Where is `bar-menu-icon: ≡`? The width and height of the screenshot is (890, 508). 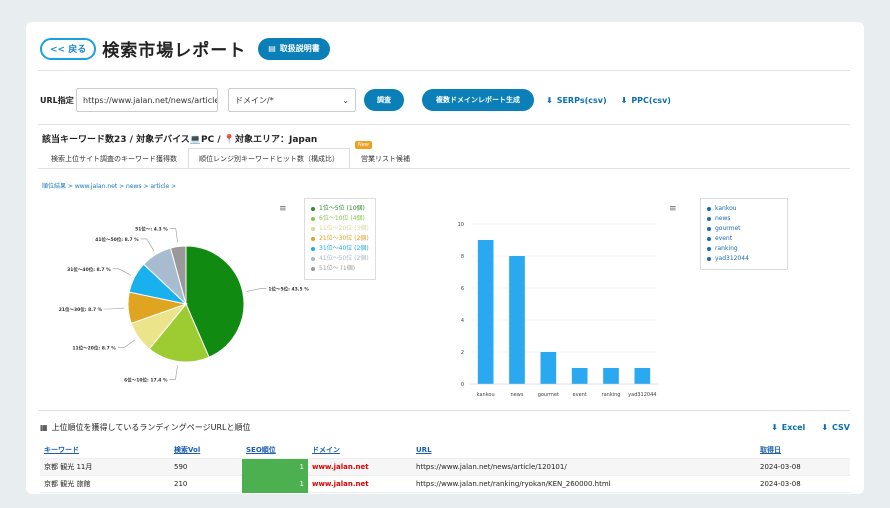
bar-menu-icon: ≡ is located at coordinates (673, 209).